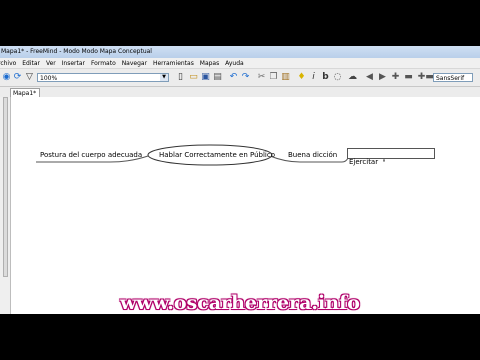 This screenshot has width=480, height=360. Describe the element at coordinates (312, 155) in the screenshot. I see `node-buena-diccion: Buena dicción` at that location.